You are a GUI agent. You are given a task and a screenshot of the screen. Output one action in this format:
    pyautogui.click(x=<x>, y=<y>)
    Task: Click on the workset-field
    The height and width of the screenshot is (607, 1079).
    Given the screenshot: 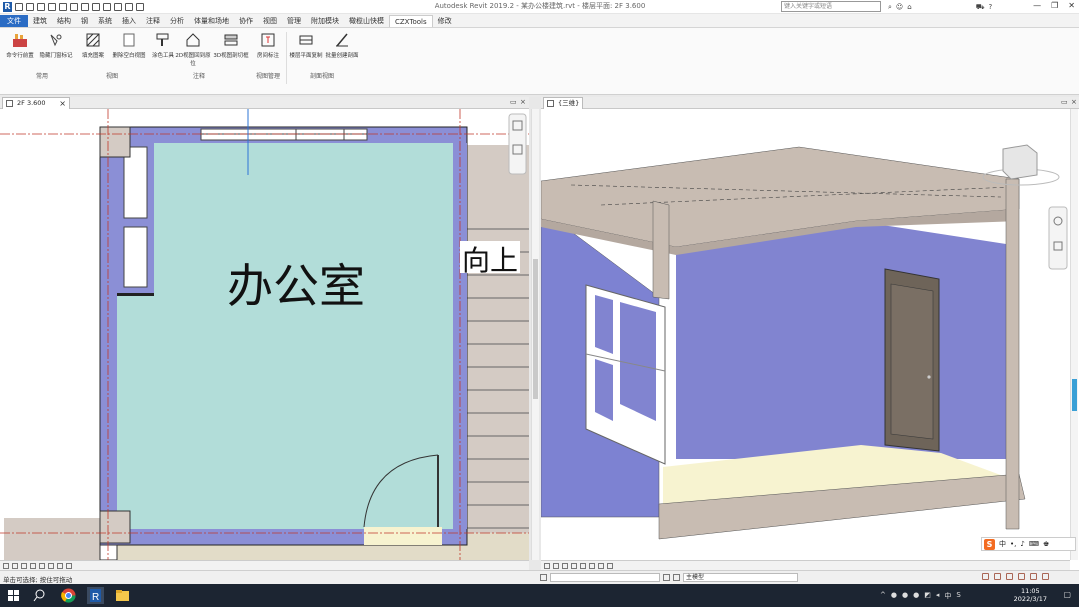 What is the action you would take?
    pyautogui.click(x=605, y=577)
    